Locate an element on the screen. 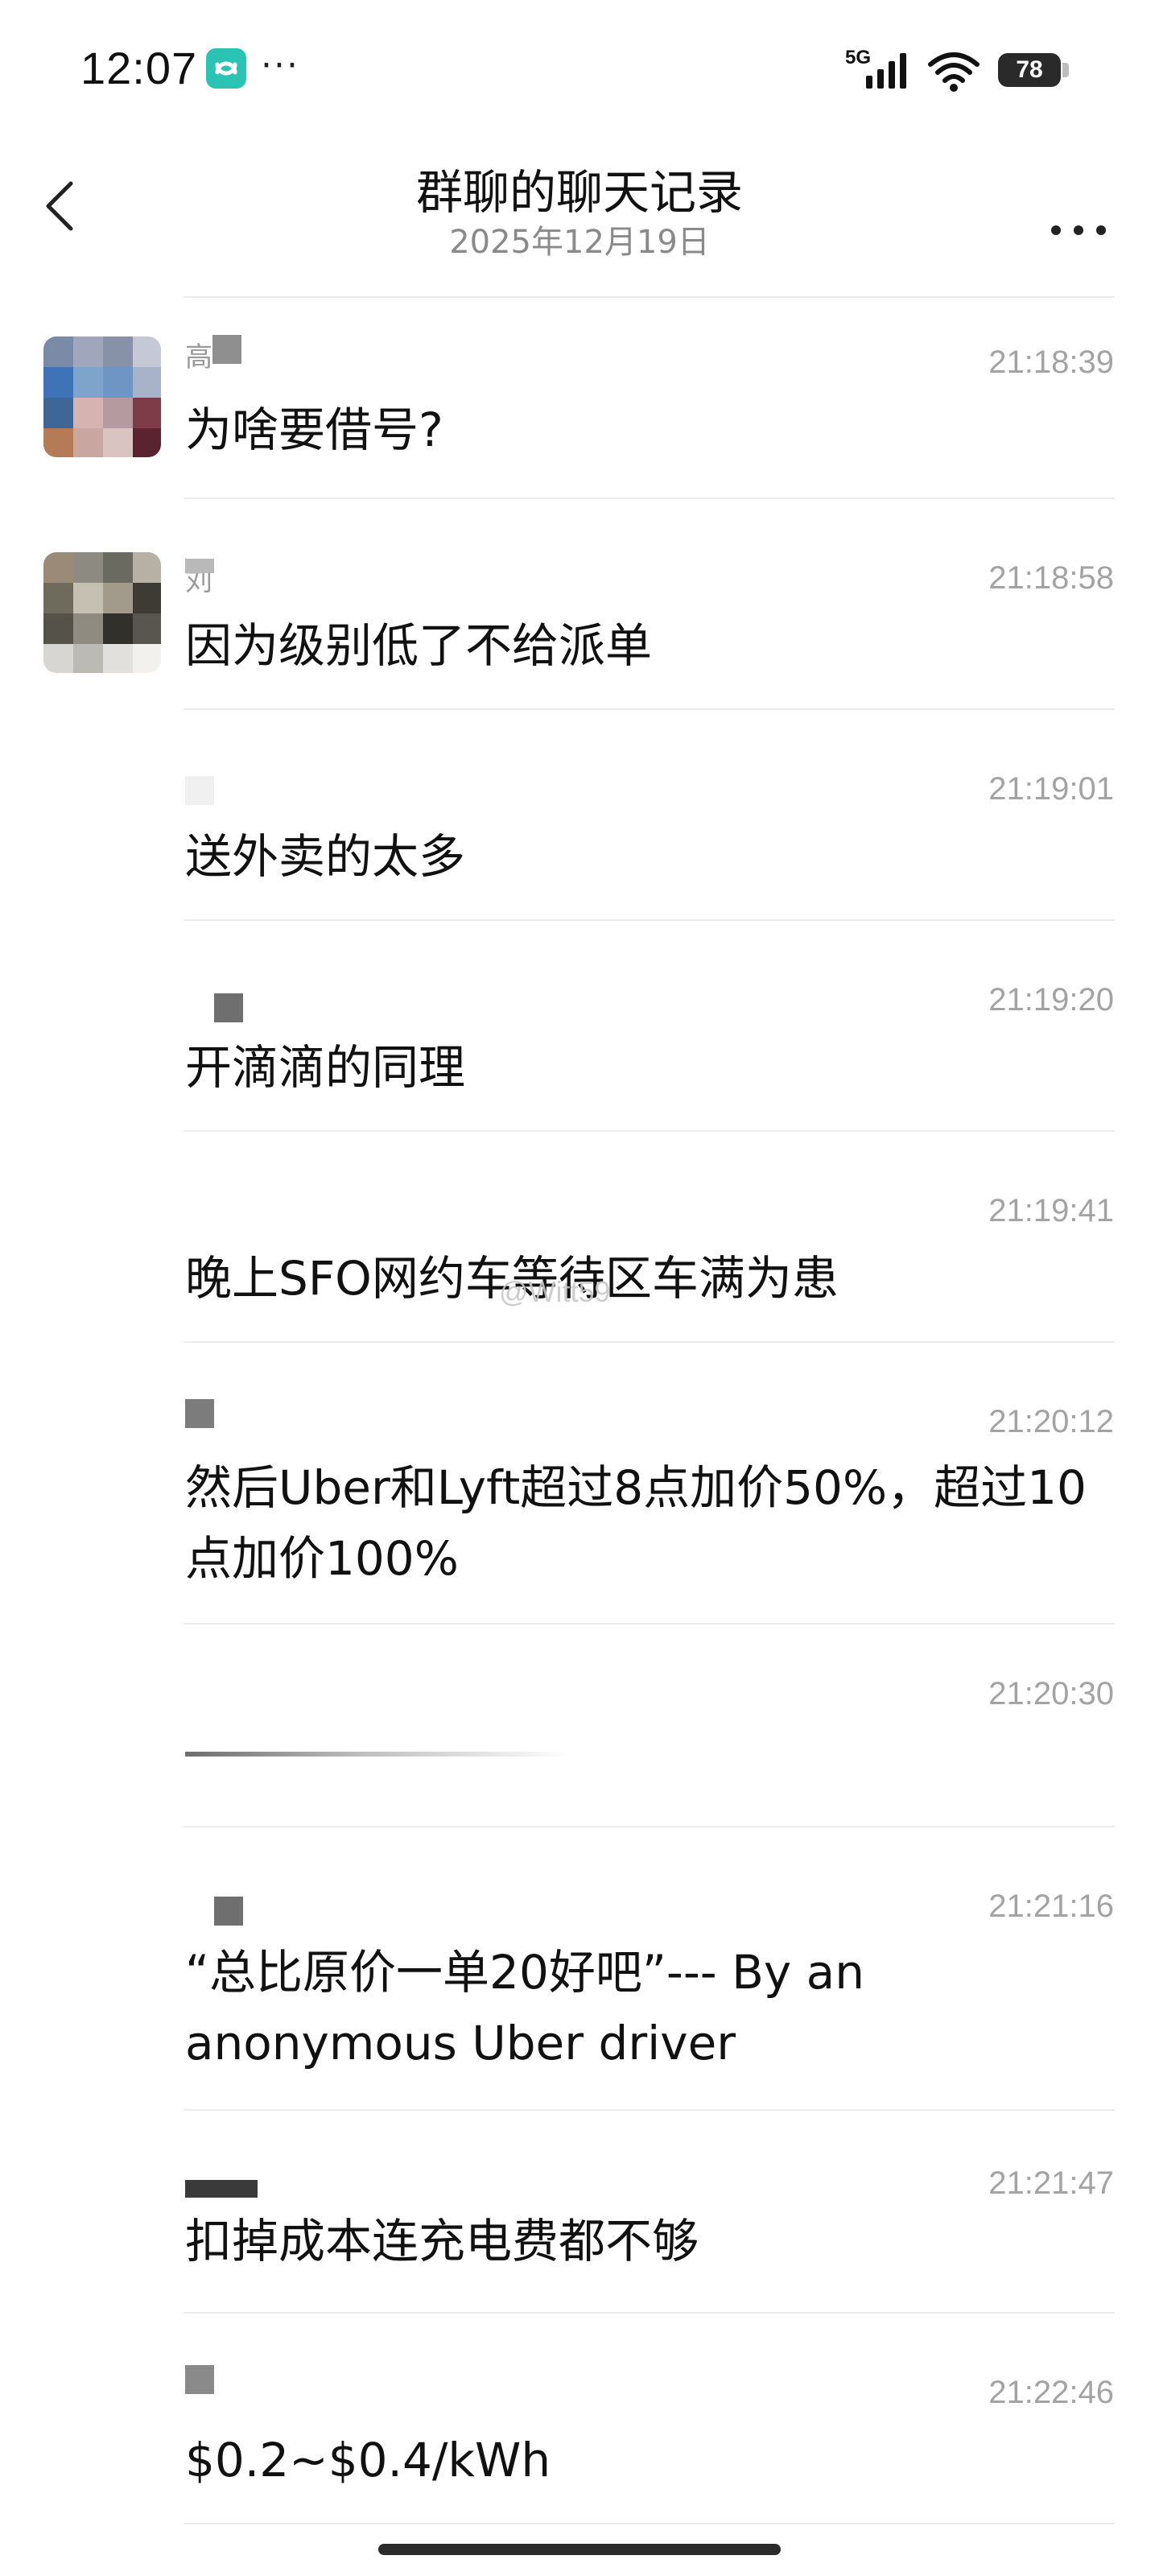  nav-header: 群聊的聊天记录 2025年12月19日 is located at coordinates (579, 217).